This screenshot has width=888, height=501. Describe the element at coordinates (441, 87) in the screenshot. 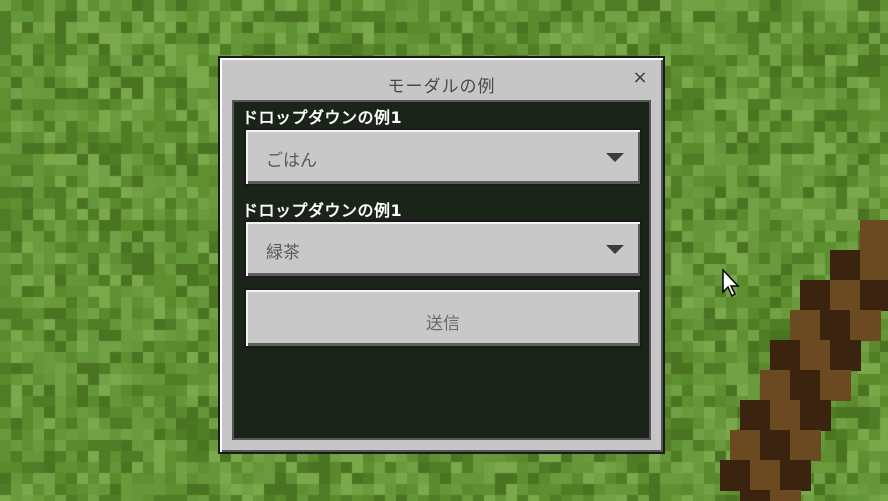

I see `modal-title: モーダルの例` at that location.